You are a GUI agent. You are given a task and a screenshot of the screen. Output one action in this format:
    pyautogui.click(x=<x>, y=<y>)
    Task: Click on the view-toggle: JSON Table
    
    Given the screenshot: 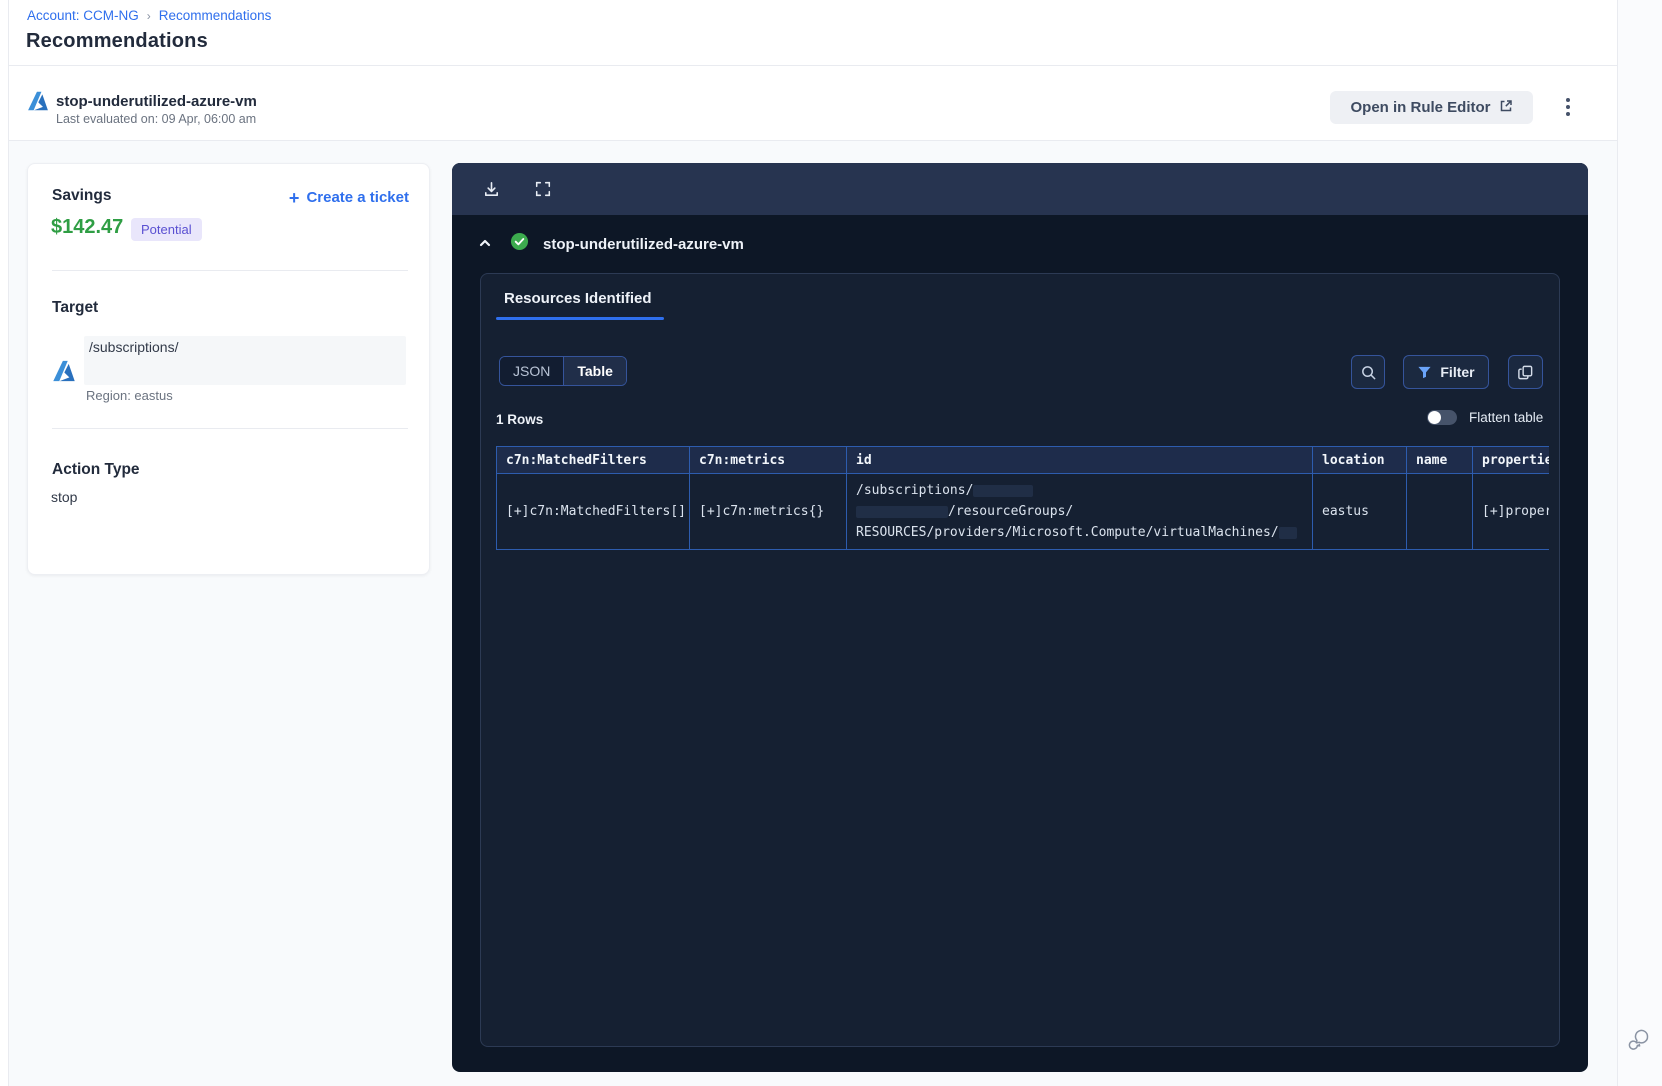 What is the action you would take?
    pyautogui.click(x=563, y=371)
    